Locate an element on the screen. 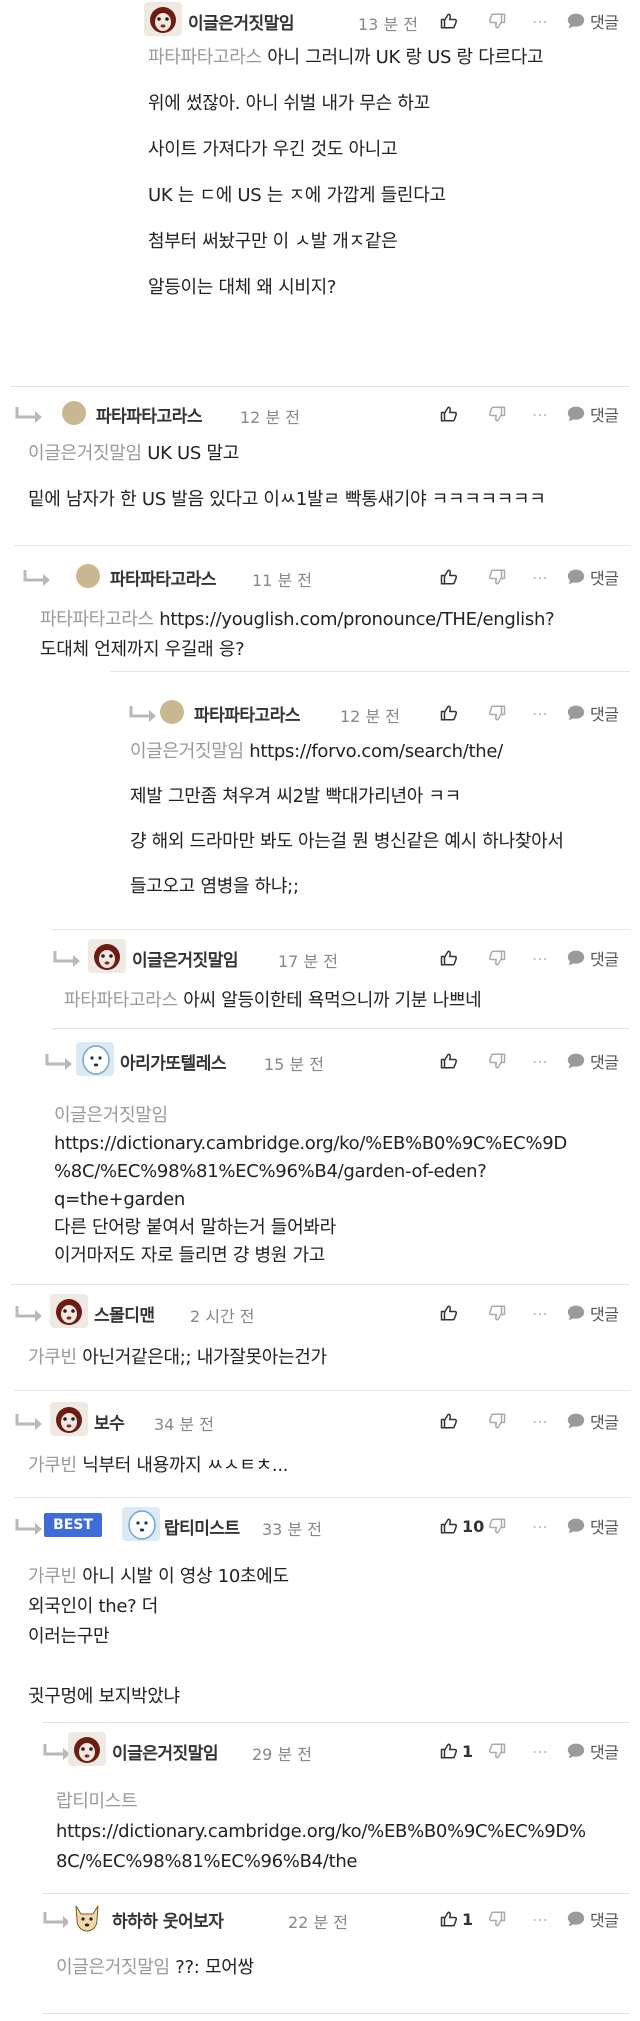 The height and width of the screenshot is (2021, 640). thumbs-down-icon is located at coordinates (497, 1061).